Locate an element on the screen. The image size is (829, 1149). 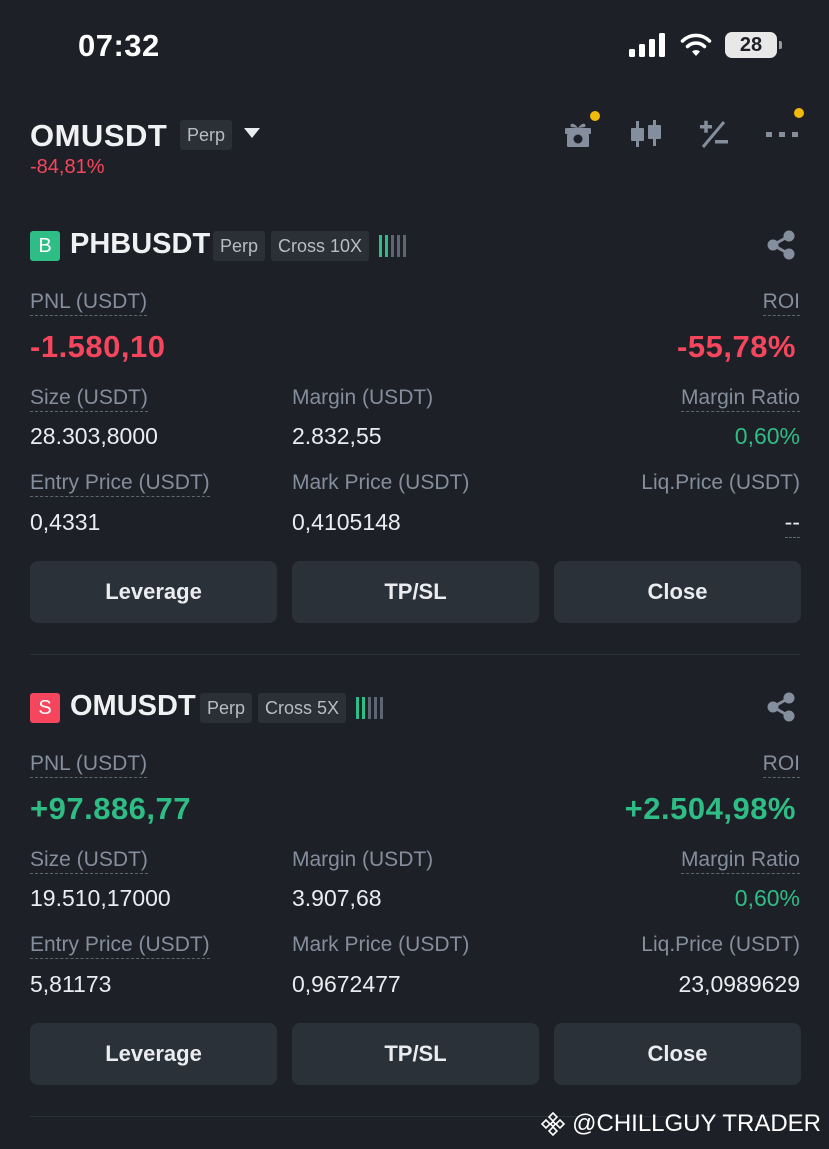
roi-value: +2.504,98% is located at coordinates (710, 808).